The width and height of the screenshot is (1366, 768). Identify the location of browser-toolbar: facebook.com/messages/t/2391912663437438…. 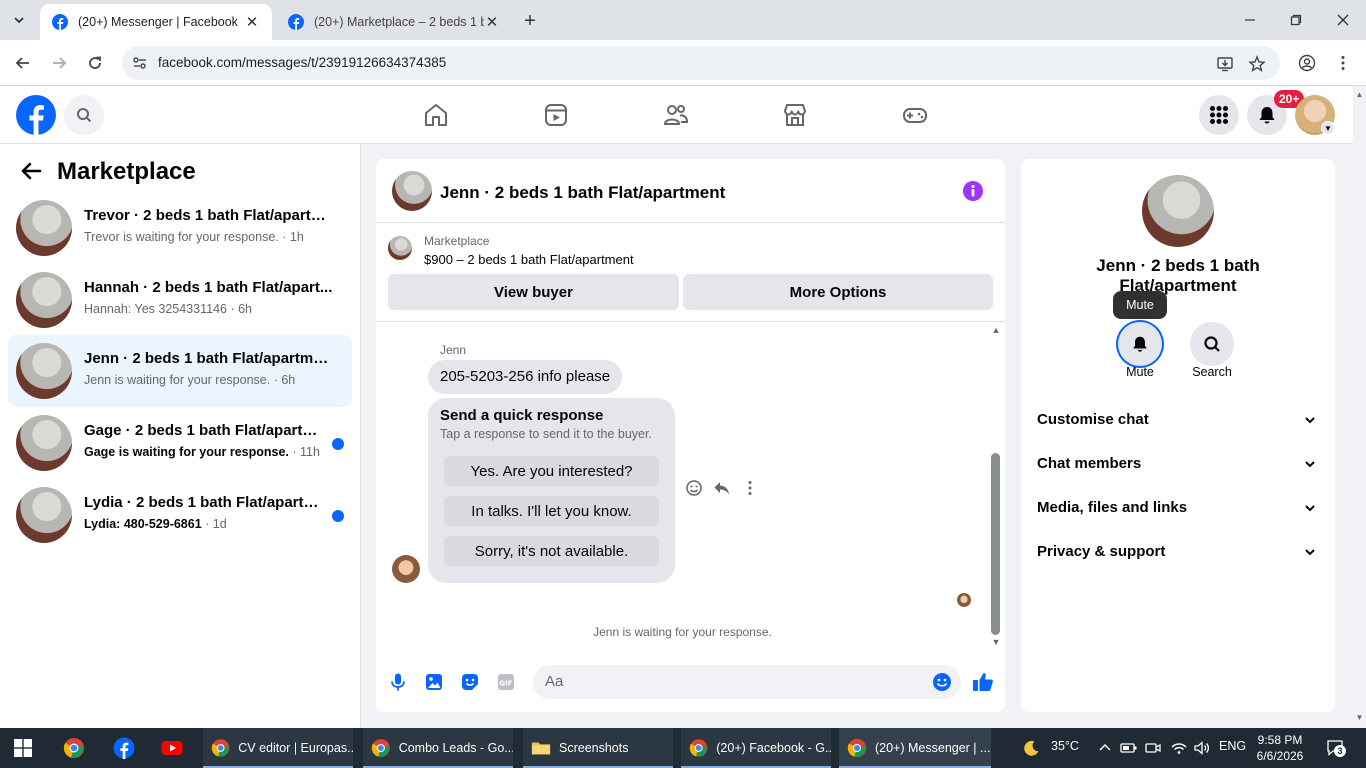
(683, 63).